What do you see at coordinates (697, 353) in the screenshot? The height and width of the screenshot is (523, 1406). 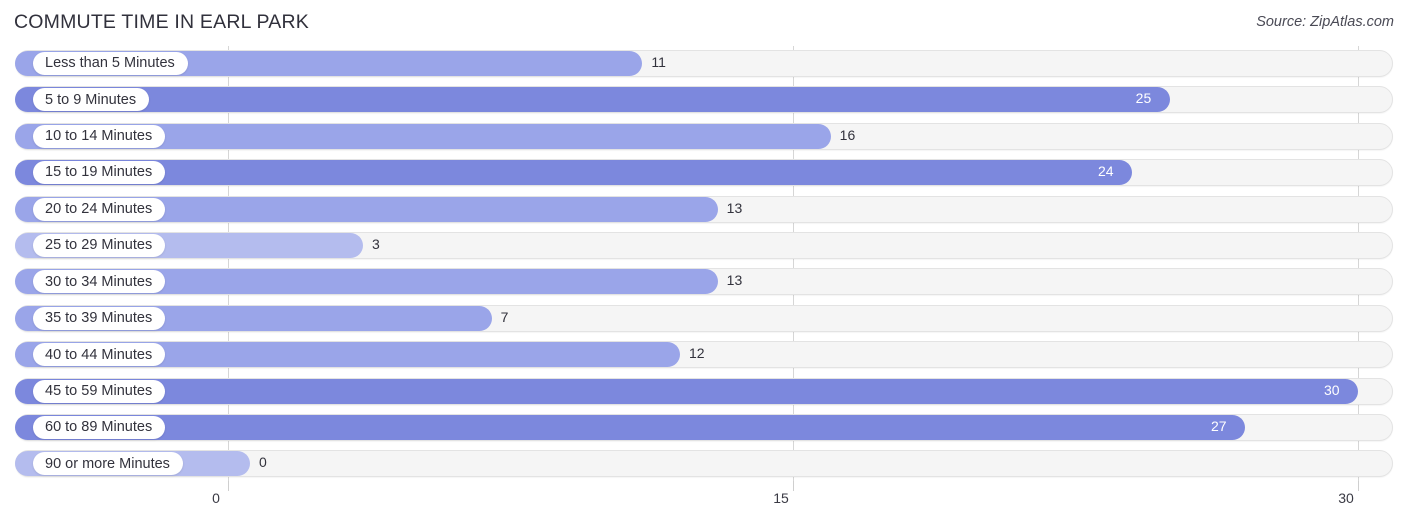 I see `bar-value-label: 12` at bounding box center [697, 353].